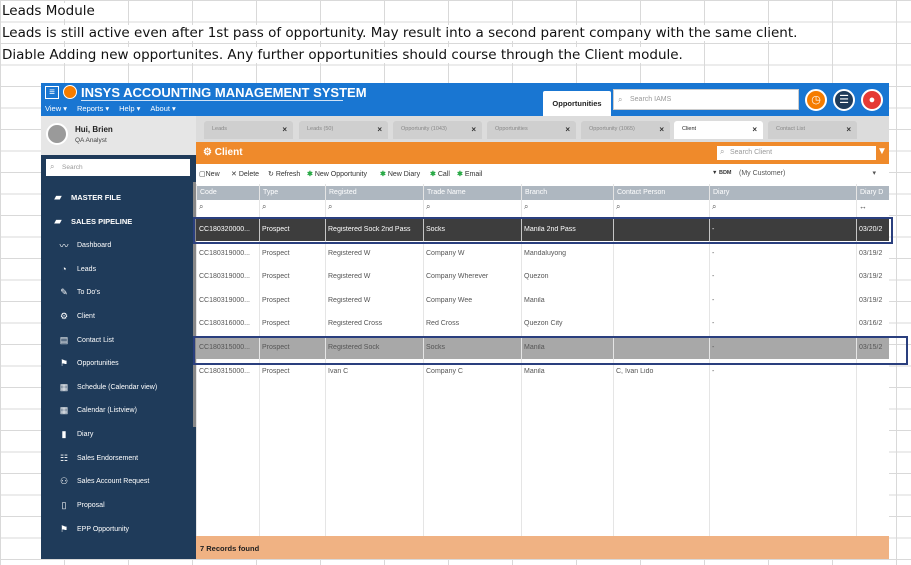  I want to click on user-icon: ●, so click(872, 100).